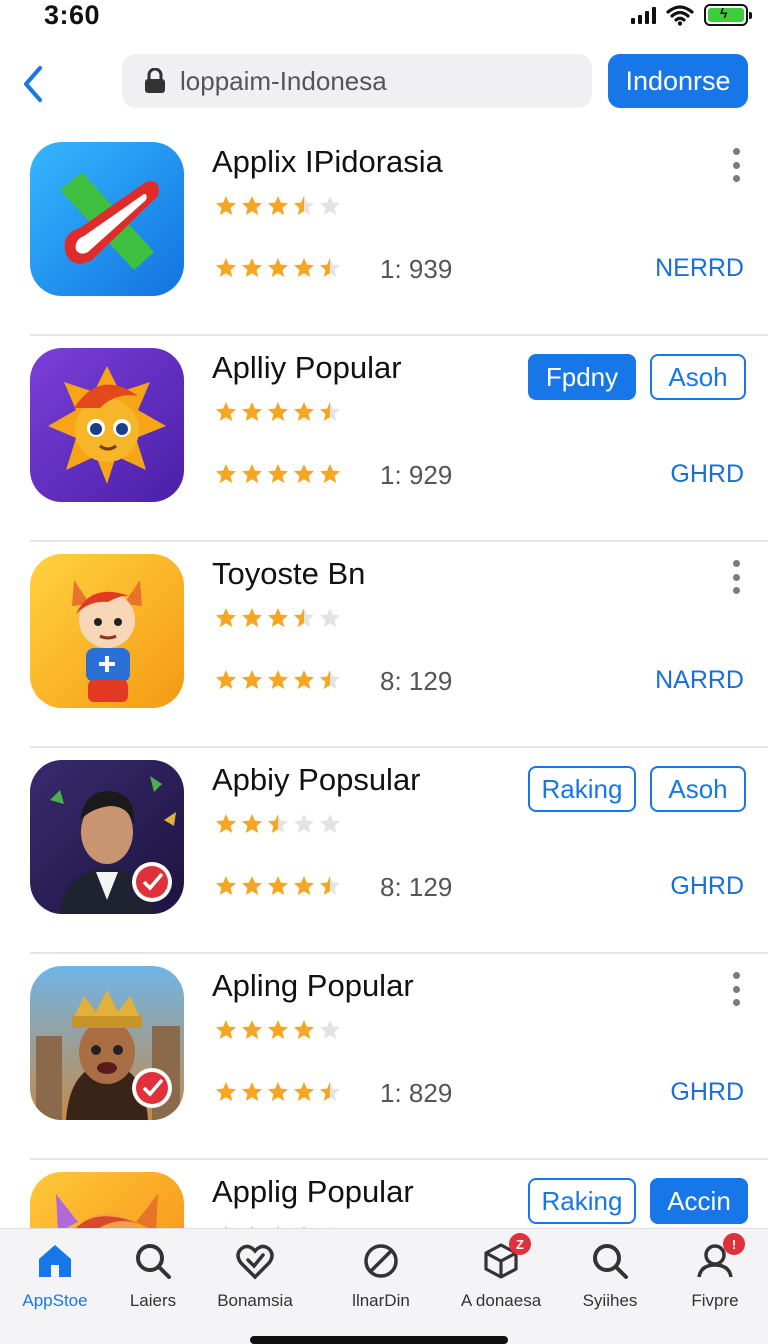 The image size is (768, 1344). I want to click on tab-fivpre: ! Fivpre, so click(714, 1277).